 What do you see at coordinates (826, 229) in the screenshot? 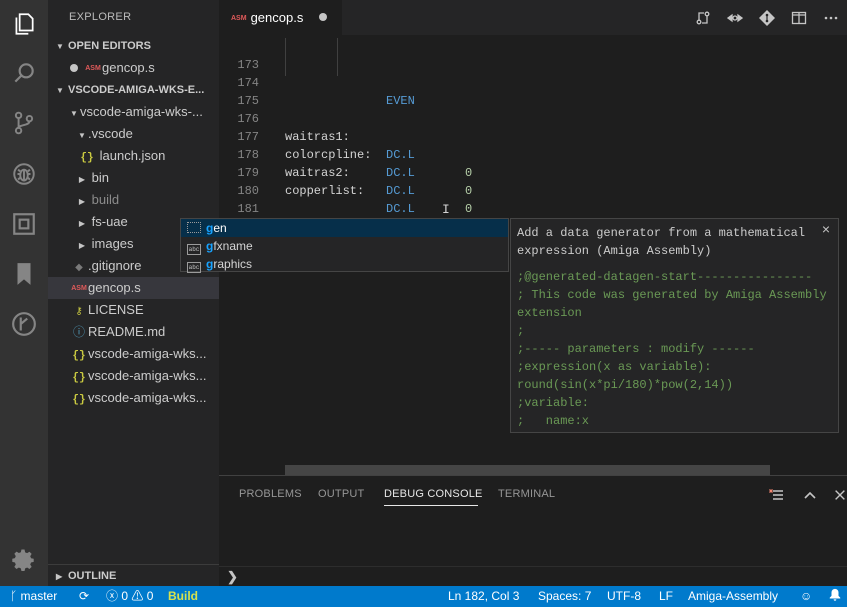
I see `close-icon: ×` at bounding box center [826, 229].